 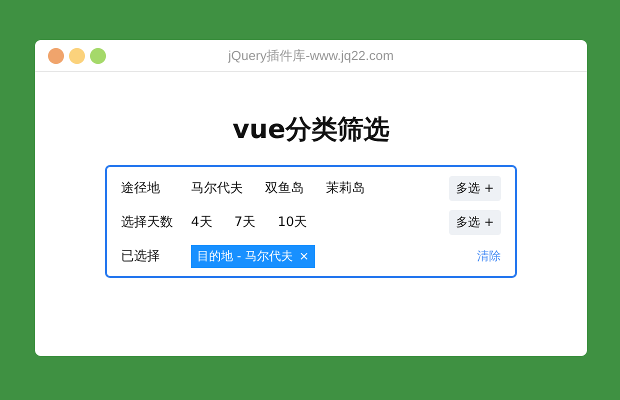 I want to click on filter-option: 7天, so click(x=245, y=222).